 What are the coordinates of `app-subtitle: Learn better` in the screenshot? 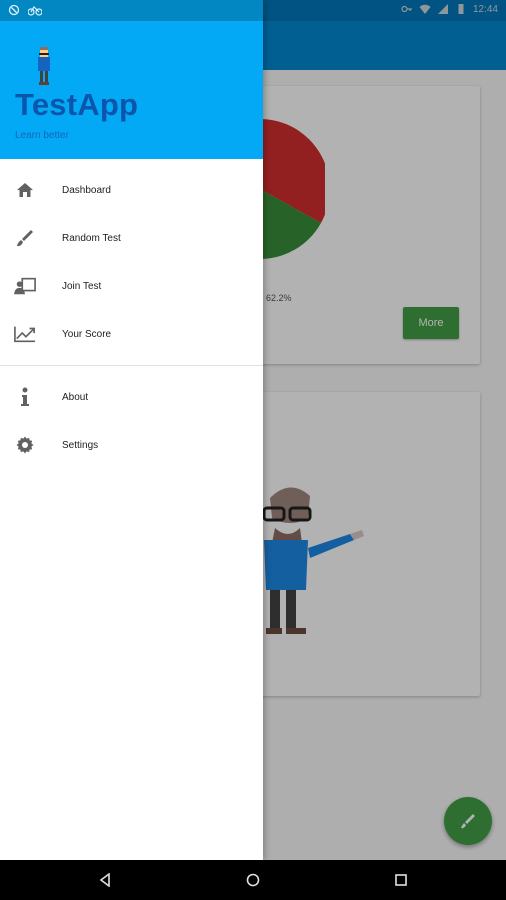 It's located at (42, 135).